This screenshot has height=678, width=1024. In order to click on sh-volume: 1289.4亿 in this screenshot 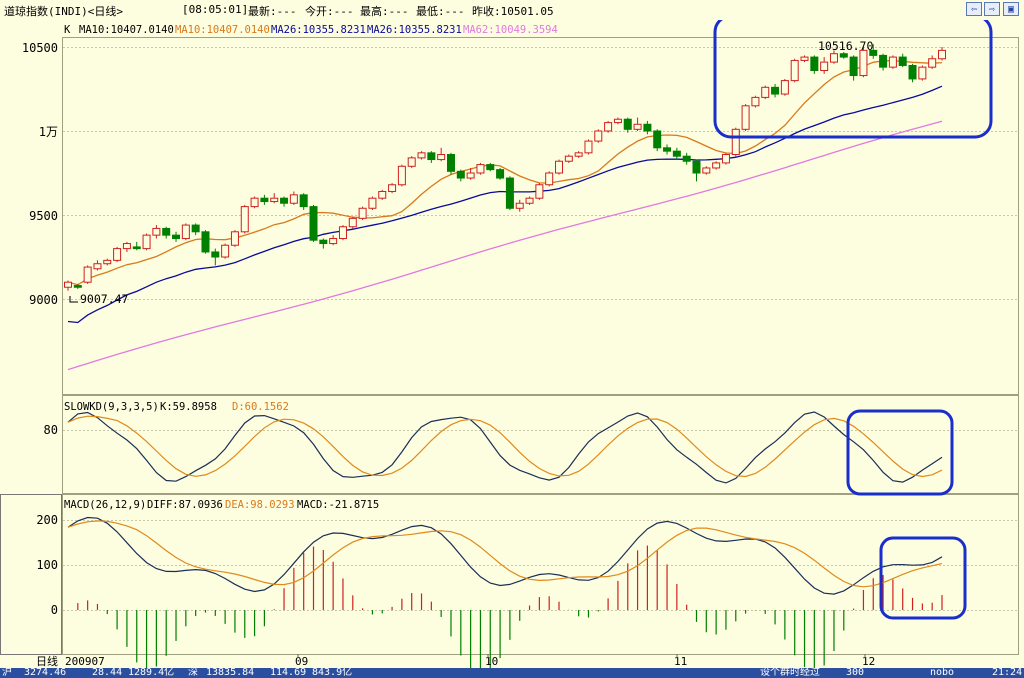, I will do `click(151, 673)`.